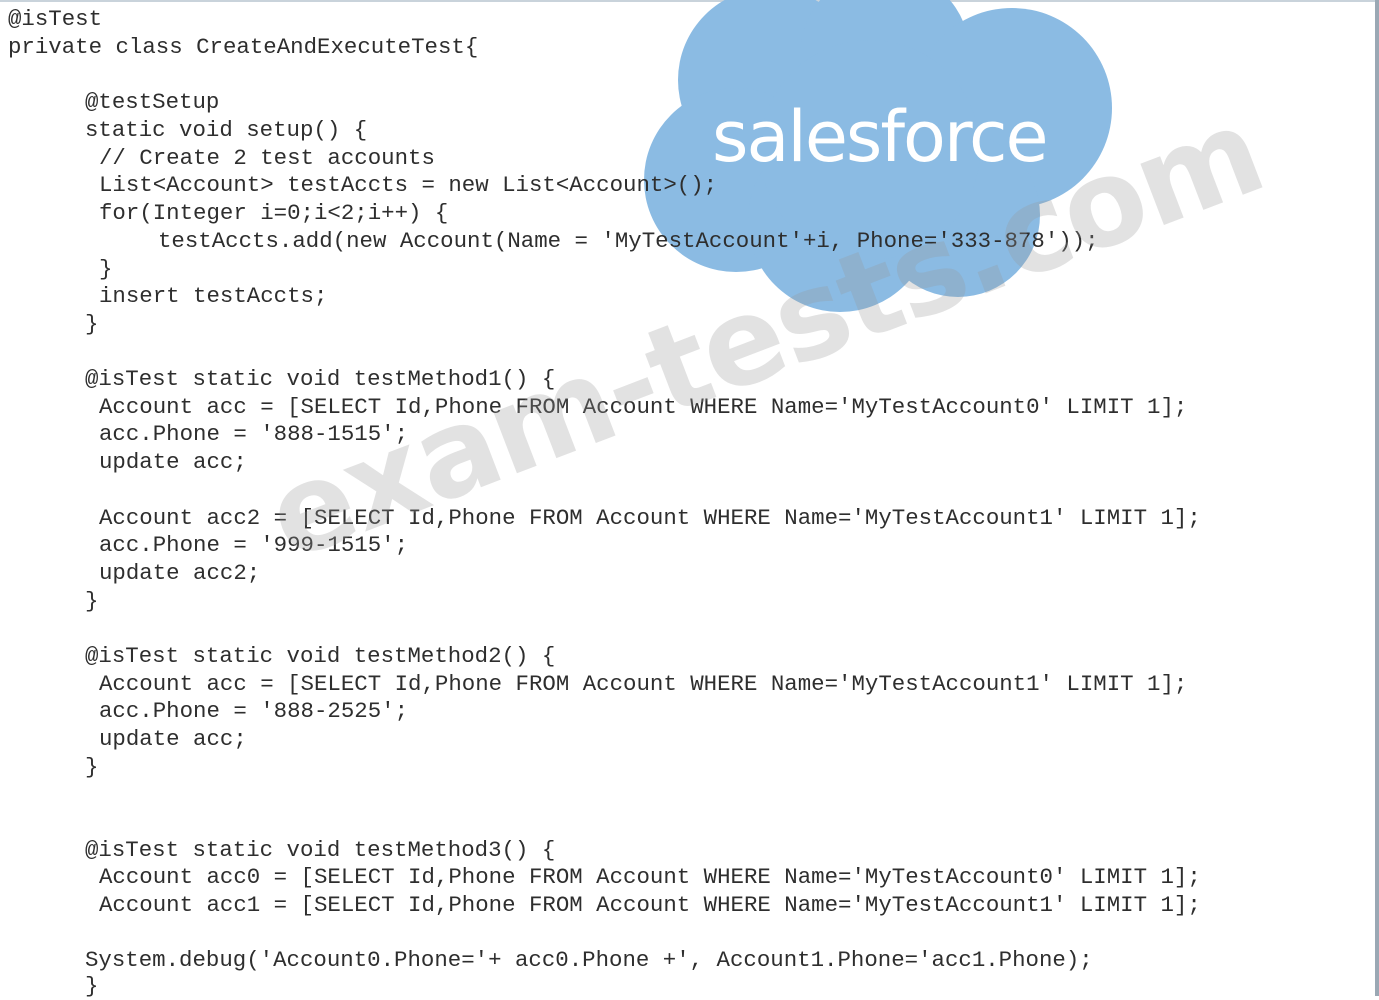 The width and height of the screenshot is (1379, 1000). I want to click on code-line: update acc2;, so click(180, 573).